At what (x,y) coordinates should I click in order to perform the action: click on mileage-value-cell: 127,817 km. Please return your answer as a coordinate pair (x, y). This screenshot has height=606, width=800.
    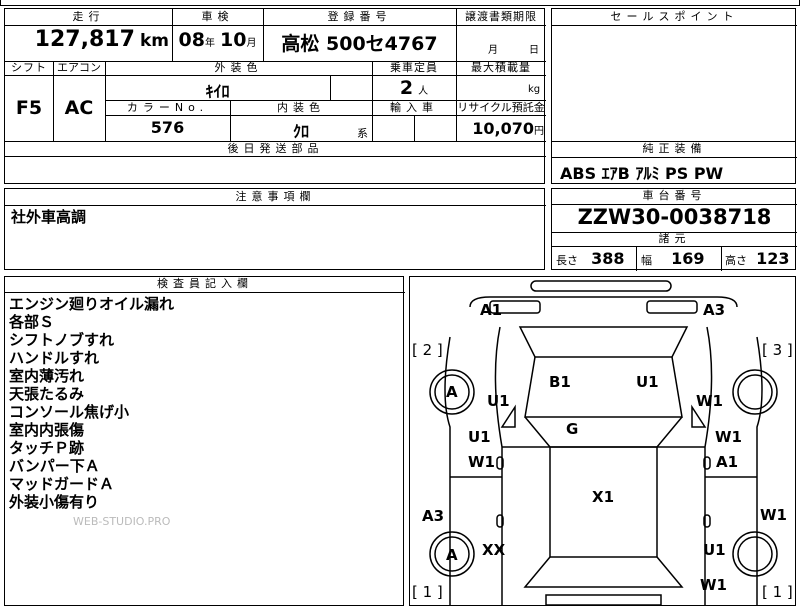
    Looking at the image, I should click on (87, 39).